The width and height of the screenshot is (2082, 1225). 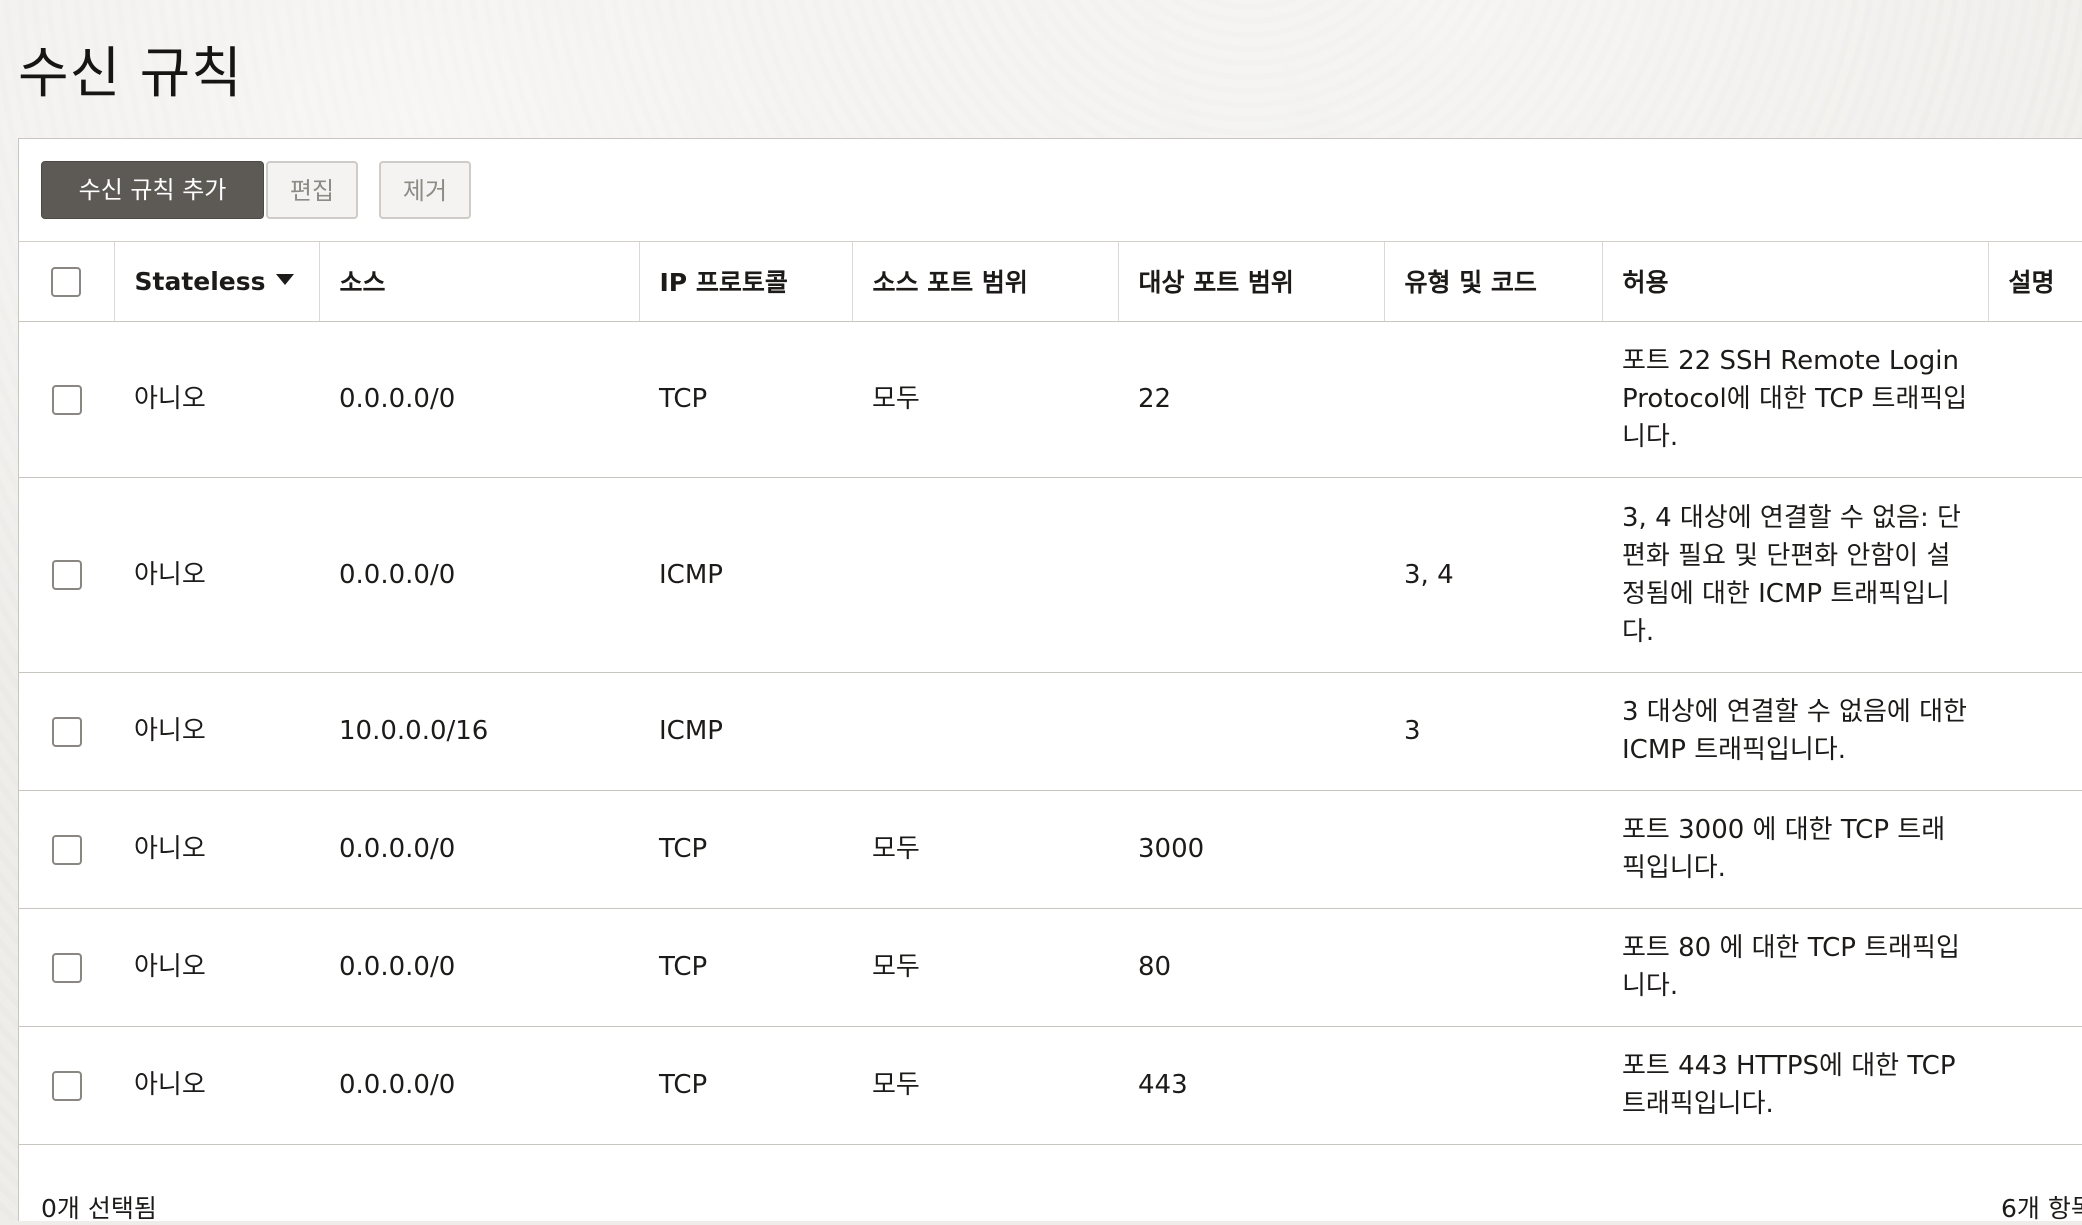 What do you see at coordinates (746, 282) in the screenshot?
I see `column-header-ip-protocol: IP 프로토콜` at bounding box center [746, 282].